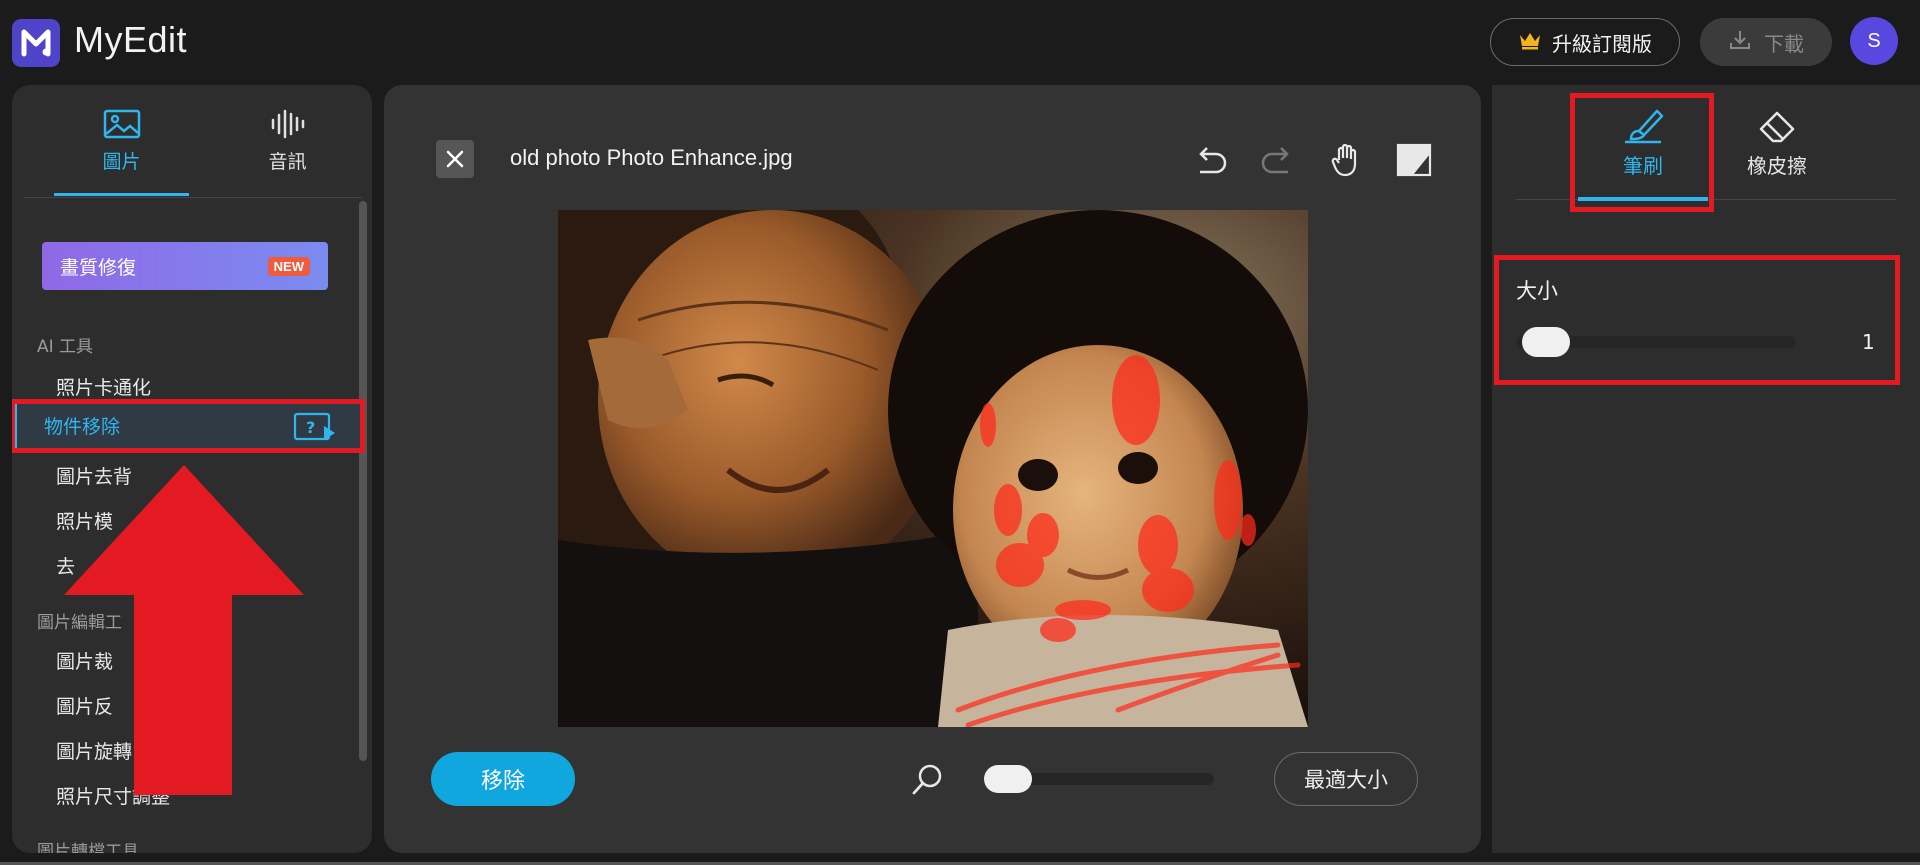  Describe the element at coordinates (188, 426) in the screenshot. I see `highlight-box-menu` at that location.